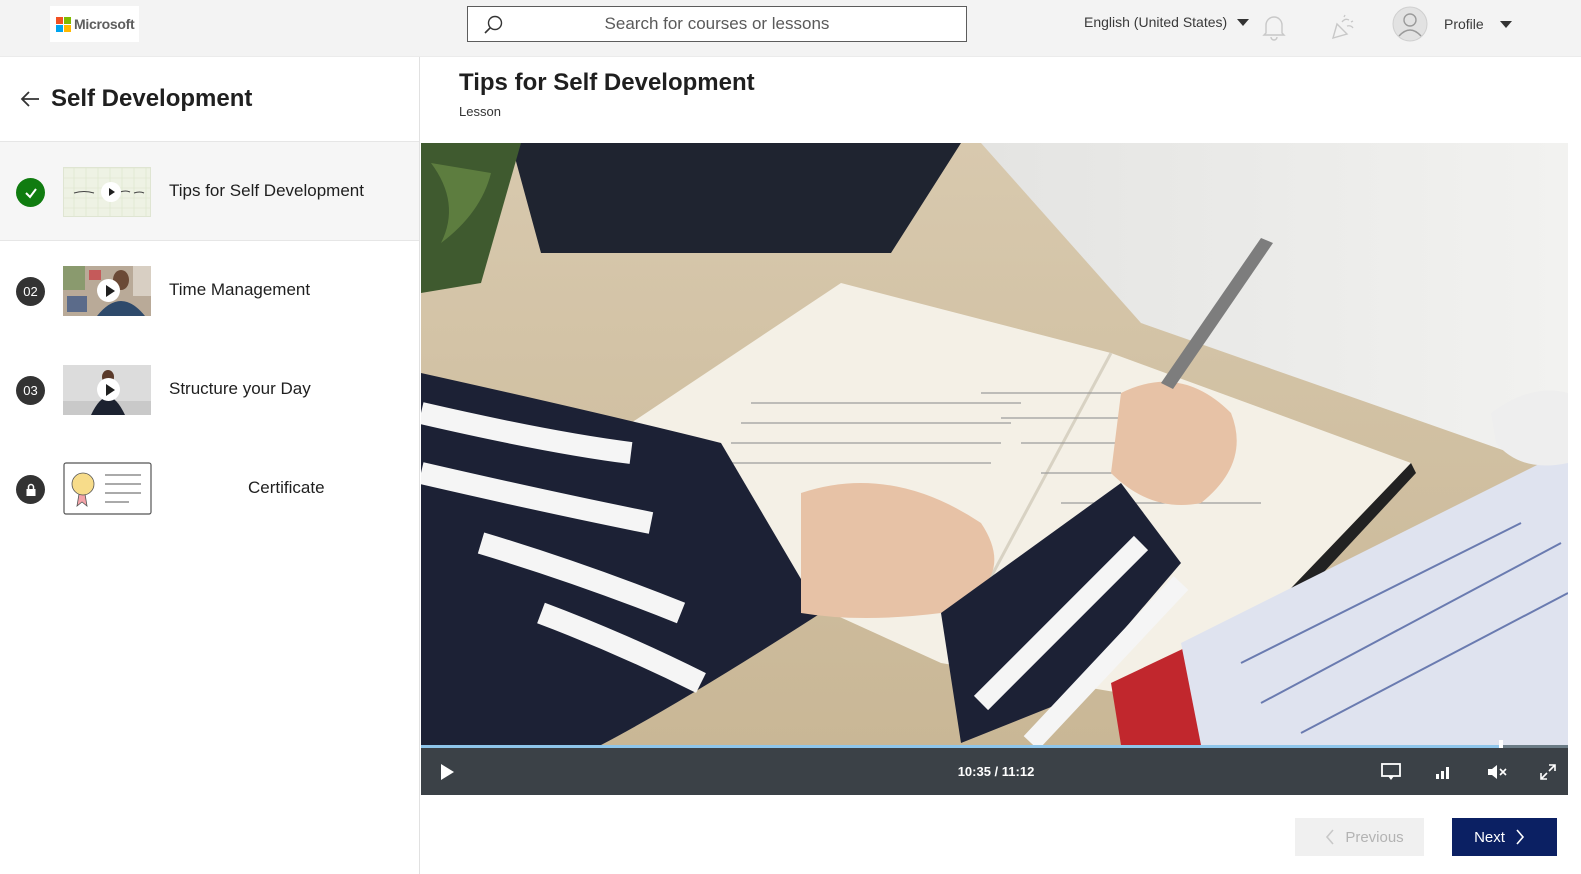  I want to click on course-title: Self Development, so click(152, 98).